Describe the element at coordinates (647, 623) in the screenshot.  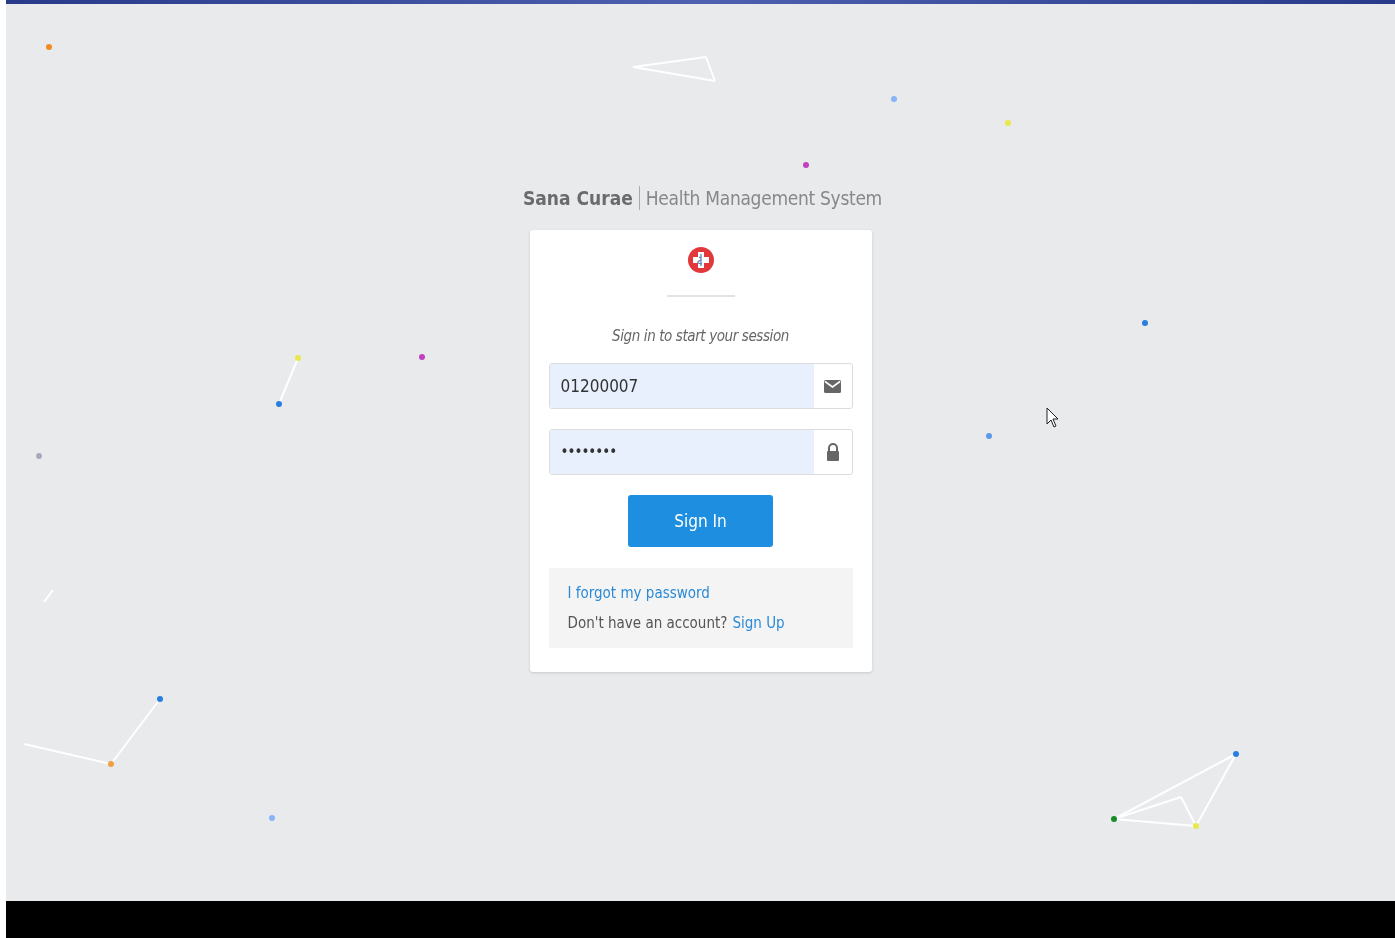
I see `signup-prompt: Don't have an account?` at that location.